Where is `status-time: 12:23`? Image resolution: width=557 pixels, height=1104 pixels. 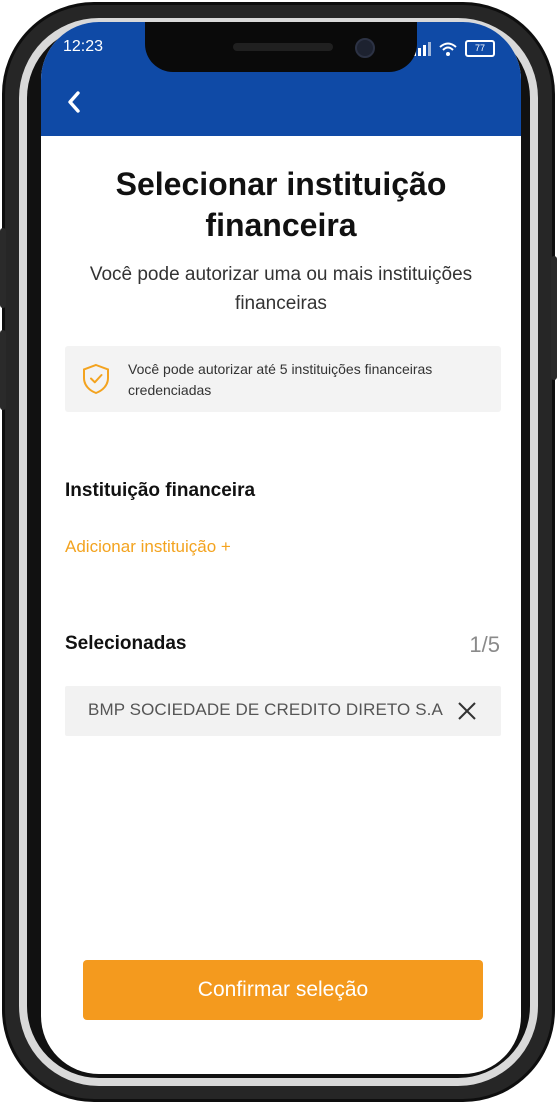 status-time: 12:23 is located at coordinates (83, 46).